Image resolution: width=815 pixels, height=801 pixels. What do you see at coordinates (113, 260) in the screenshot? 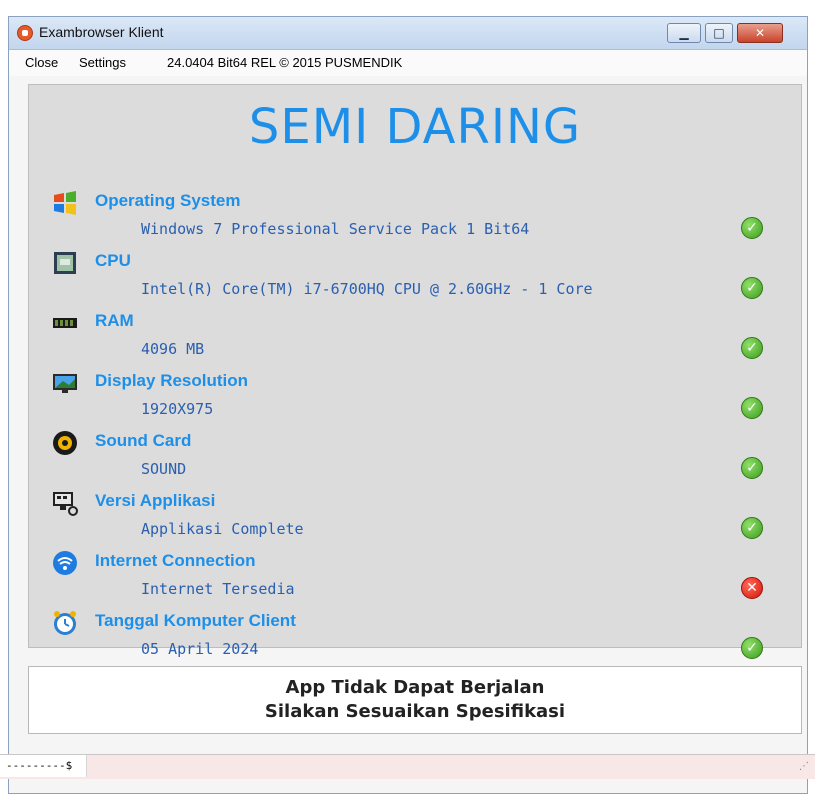
I see `check-label-cpu: CPU` at bounding box center [113, 260].